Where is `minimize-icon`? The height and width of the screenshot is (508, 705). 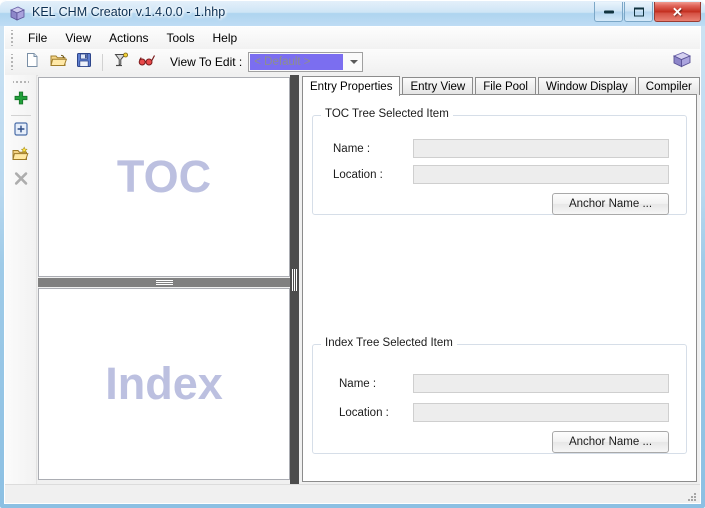 minimize-icon is located at coordinates (608, 11).